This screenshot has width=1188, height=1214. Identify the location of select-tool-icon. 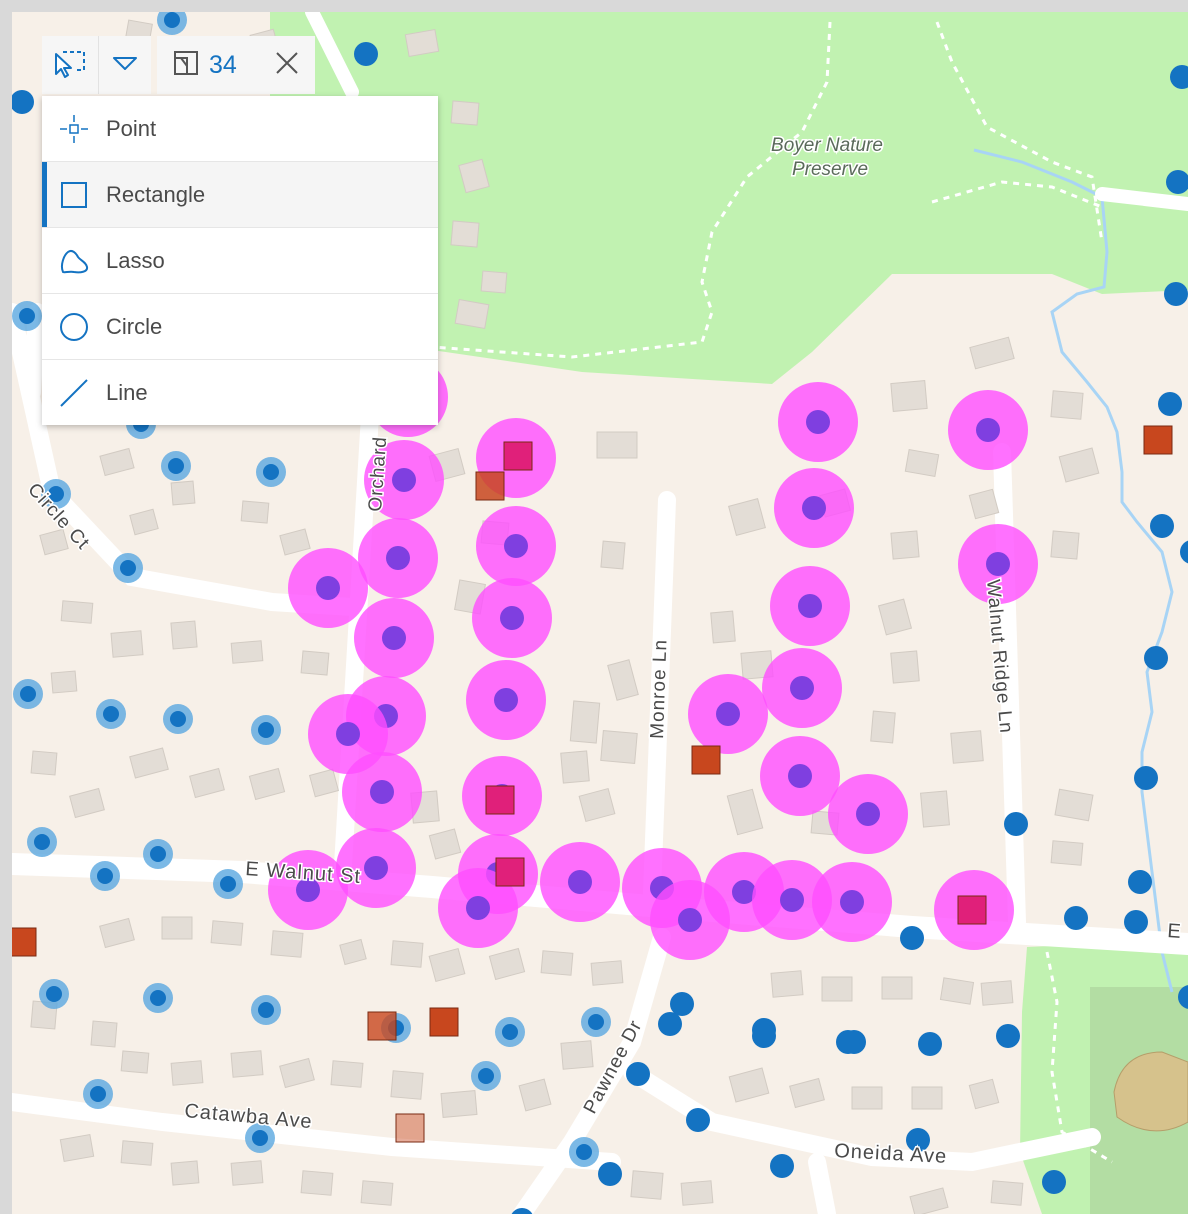
(70, 65).